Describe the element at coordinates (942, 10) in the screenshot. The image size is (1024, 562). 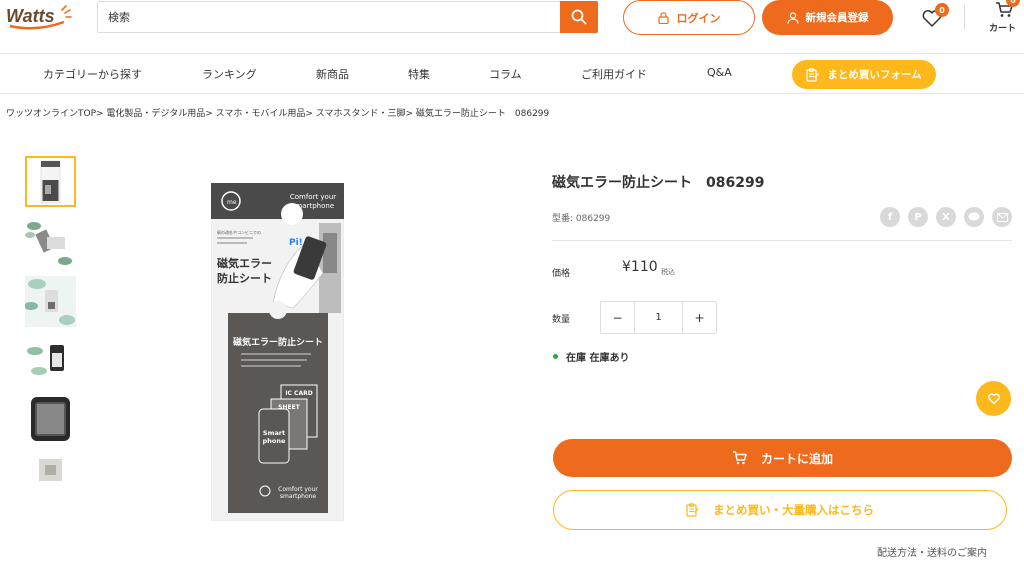
I see `favorites-count-badge: 0` at that location.